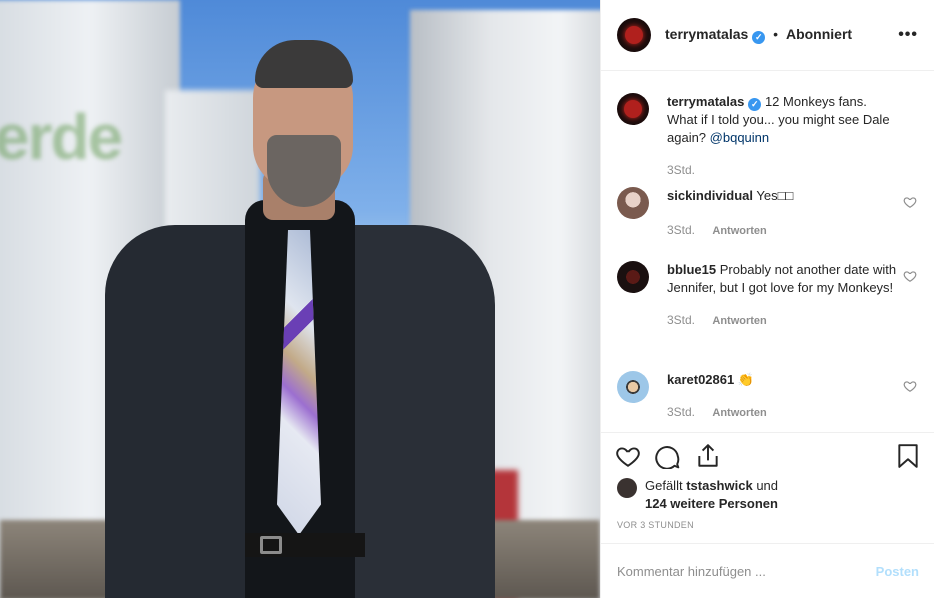 Image resolution: width=934 pixels, height=598 pixels. I want to click on liker-username: tstashwick, so click(719, 485).